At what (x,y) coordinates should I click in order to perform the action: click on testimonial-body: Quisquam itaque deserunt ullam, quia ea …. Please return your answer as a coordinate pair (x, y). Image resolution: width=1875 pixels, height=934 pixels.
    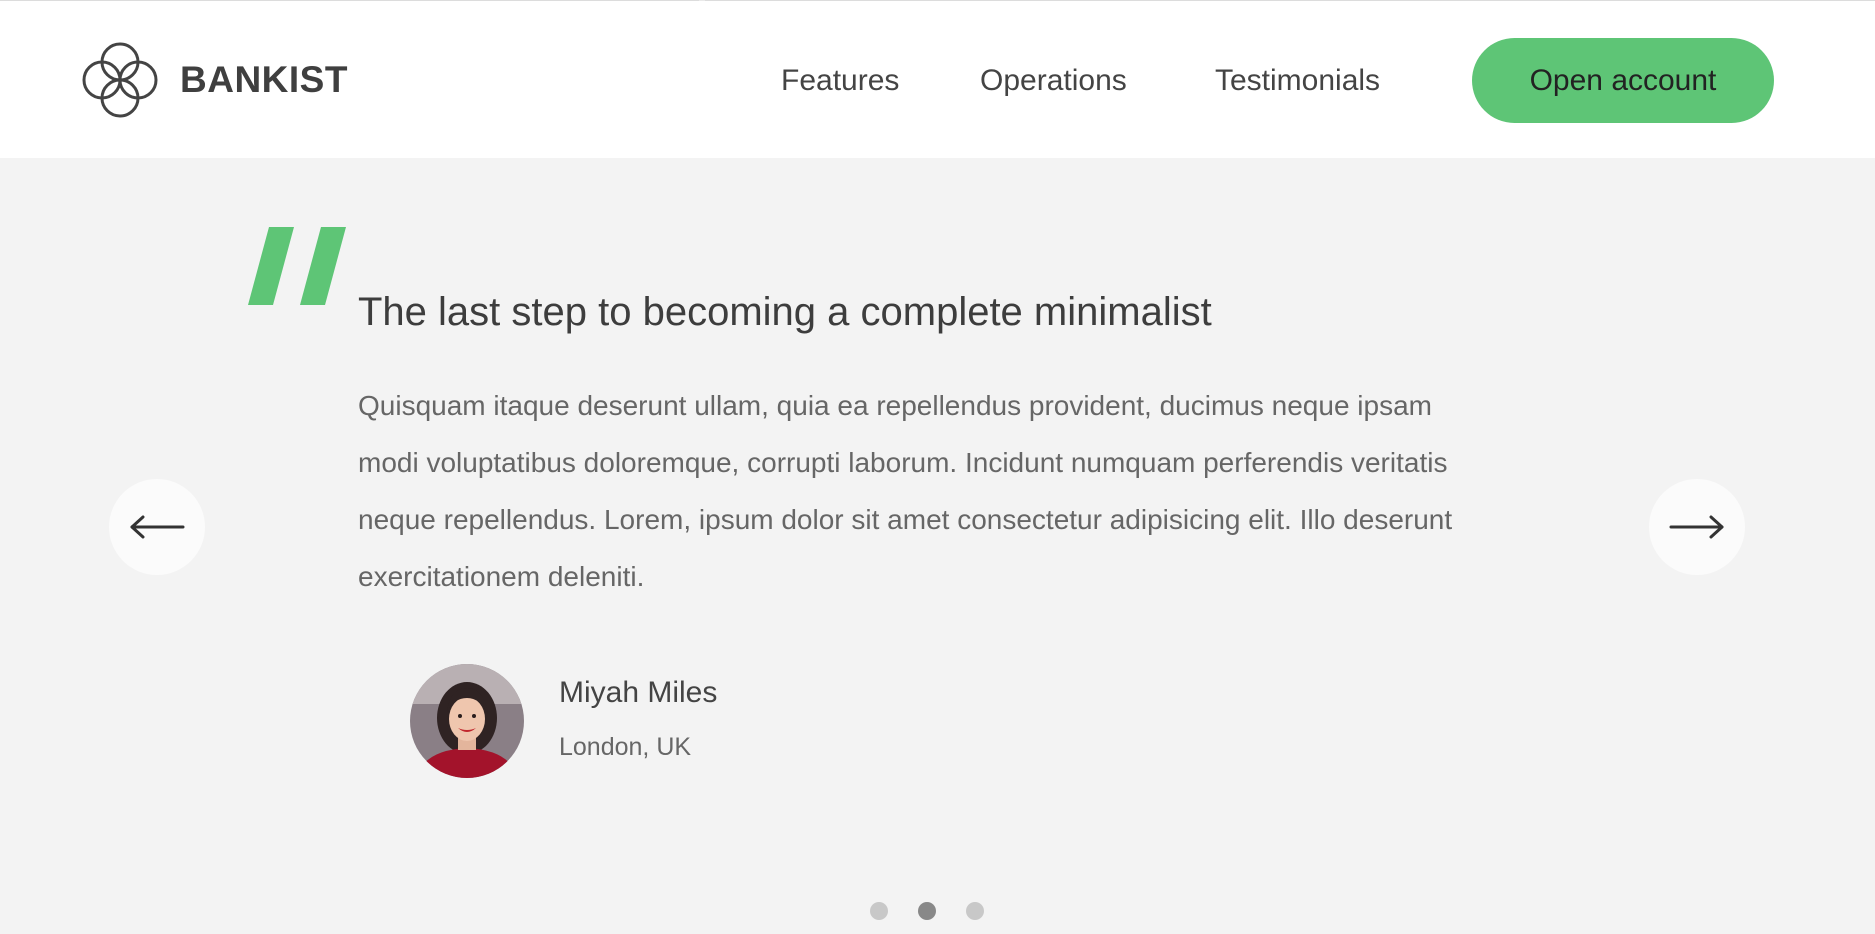
    Looking at the image, I should click on (905, 491).